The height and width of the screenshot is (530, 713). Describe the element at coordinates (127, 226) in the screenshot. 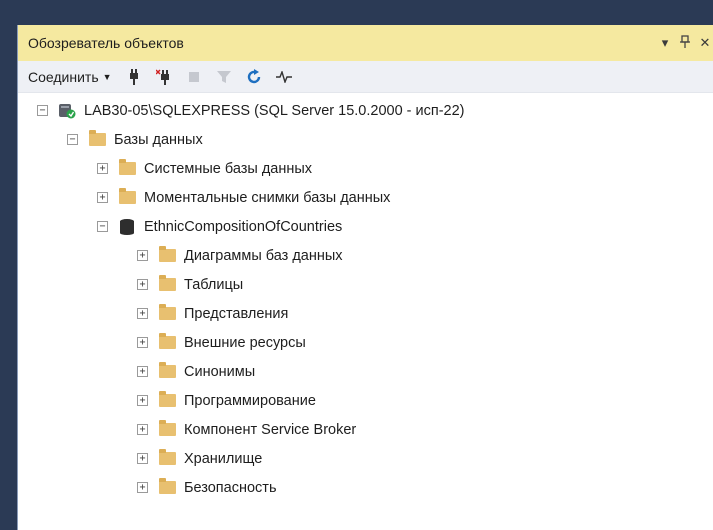

I see `database-icon` at that location.